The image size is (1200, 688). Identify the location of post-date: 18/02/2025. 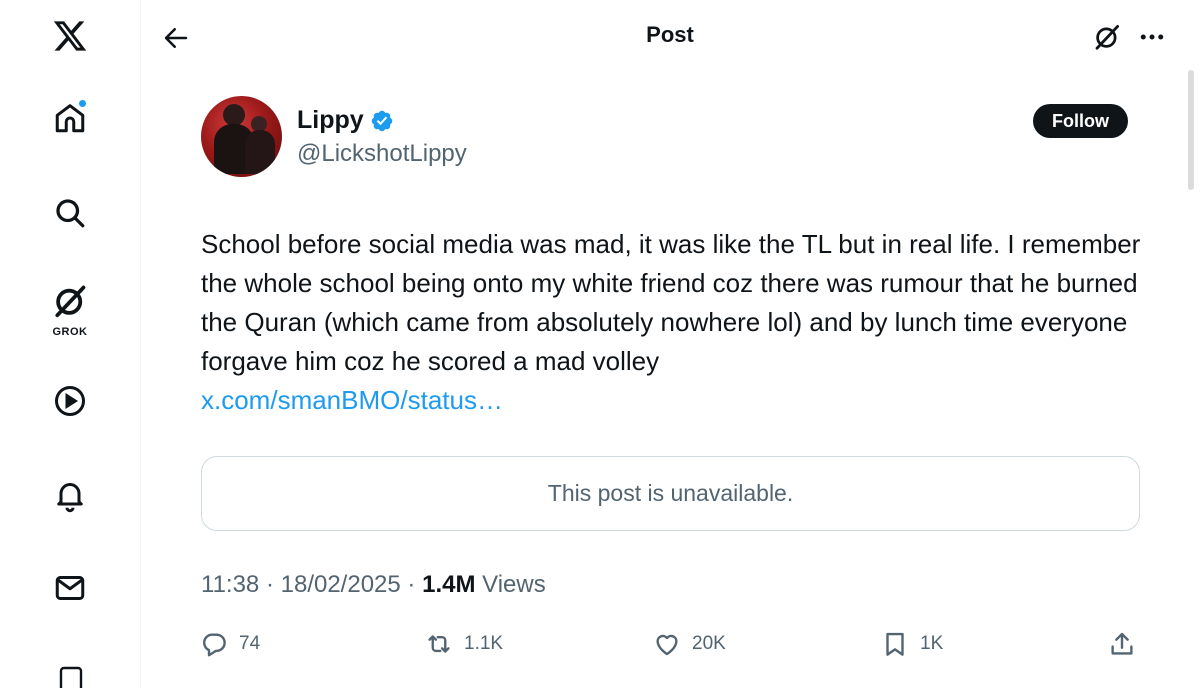
(341, 584).